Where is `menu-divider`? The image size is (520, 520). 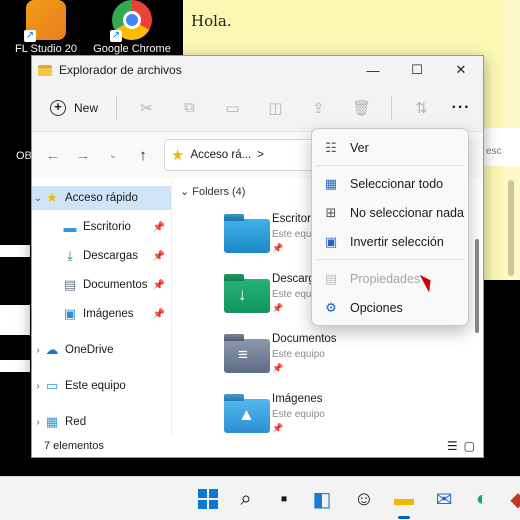
menu-divider is located at coordinates (390, 165).